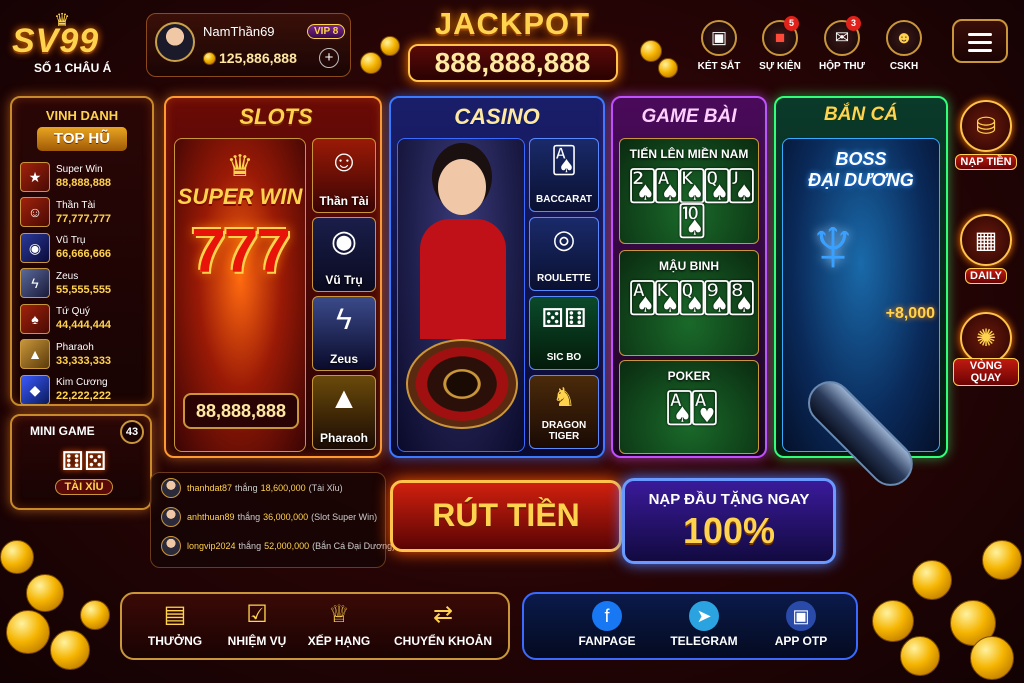 Image resolution: width=1024 pixels, height=683 pixels. Describe the element at coordinates (286, 516) in the screenshot. I see `winner-amount: 36,000,000` at that location.